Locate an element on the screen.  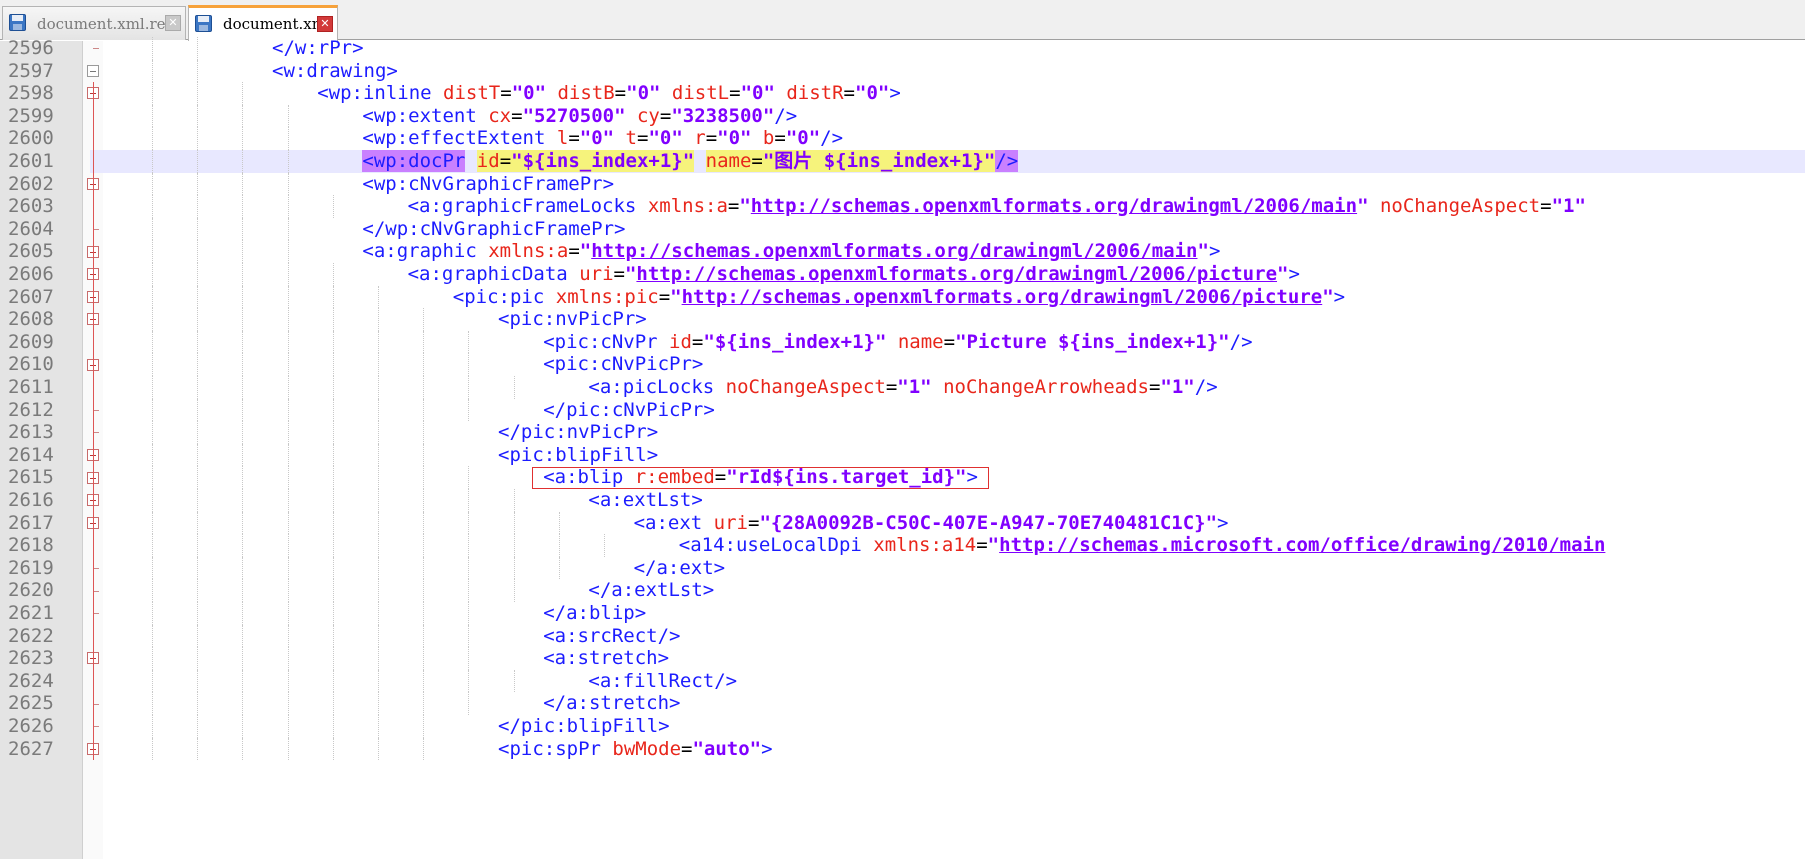
token: </pic:blipFill> is located at coordinates (584, 726).